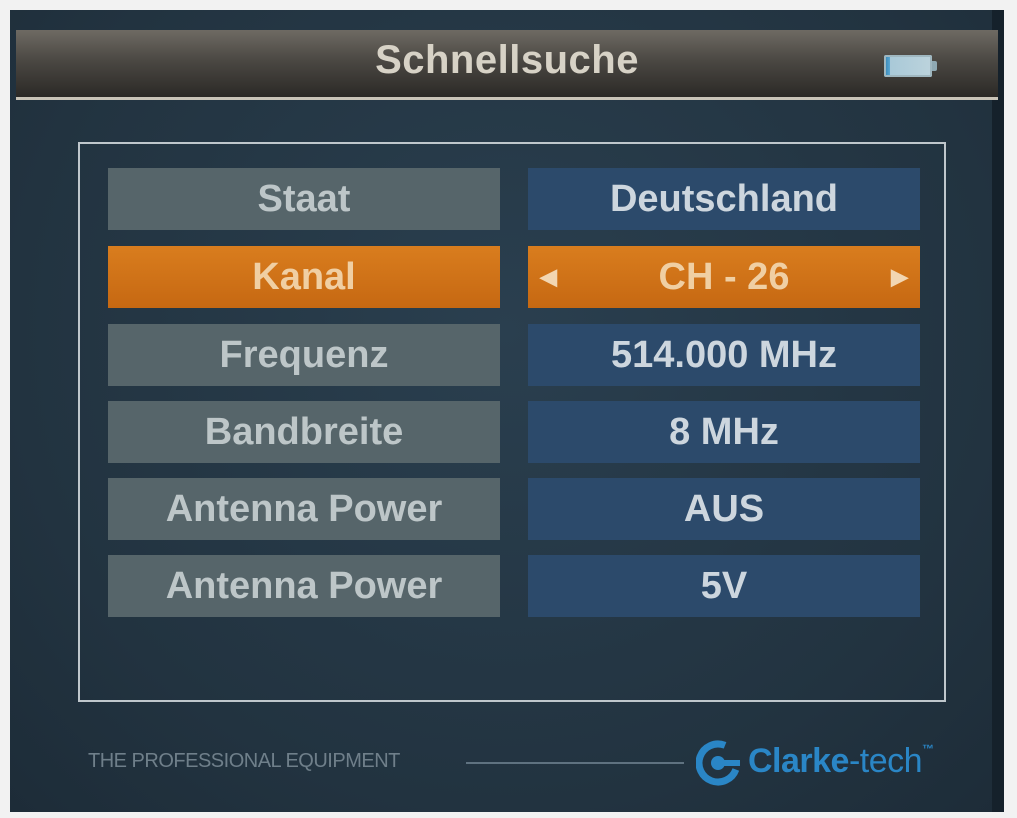 This screenshot has height=818, width=1017. Describe the element at coordinates (798, 761) in the screenshot. I see `brand-name-main: Clarke` at that location.